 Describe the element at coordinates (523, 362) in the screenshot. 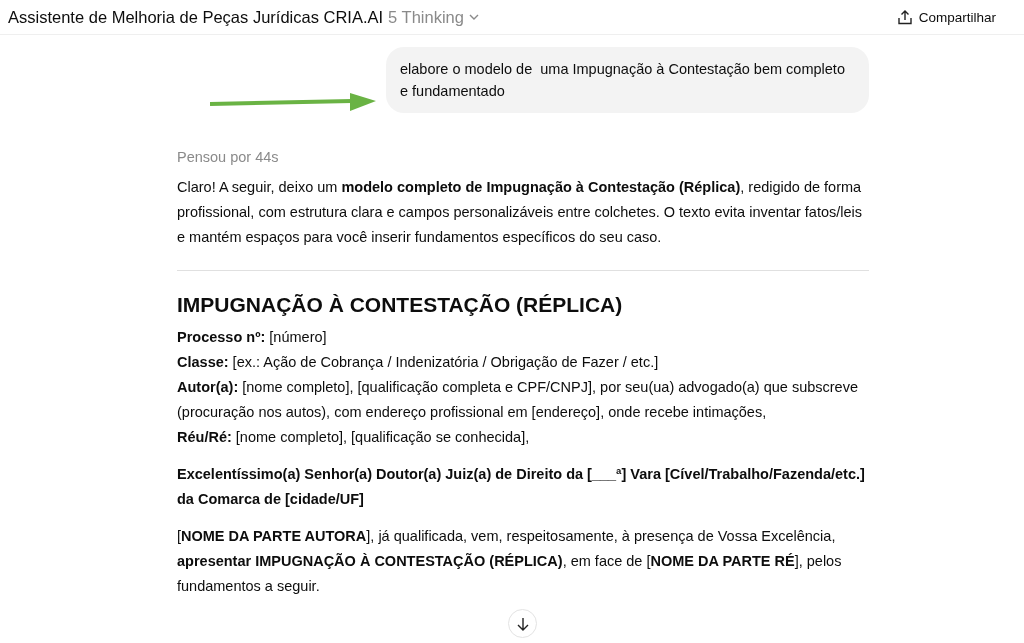

I see `case-field: Classe: [ex.: Ação de Cobrança / Indenizatória / Obrigação de Fazer / etc.]` at that location.